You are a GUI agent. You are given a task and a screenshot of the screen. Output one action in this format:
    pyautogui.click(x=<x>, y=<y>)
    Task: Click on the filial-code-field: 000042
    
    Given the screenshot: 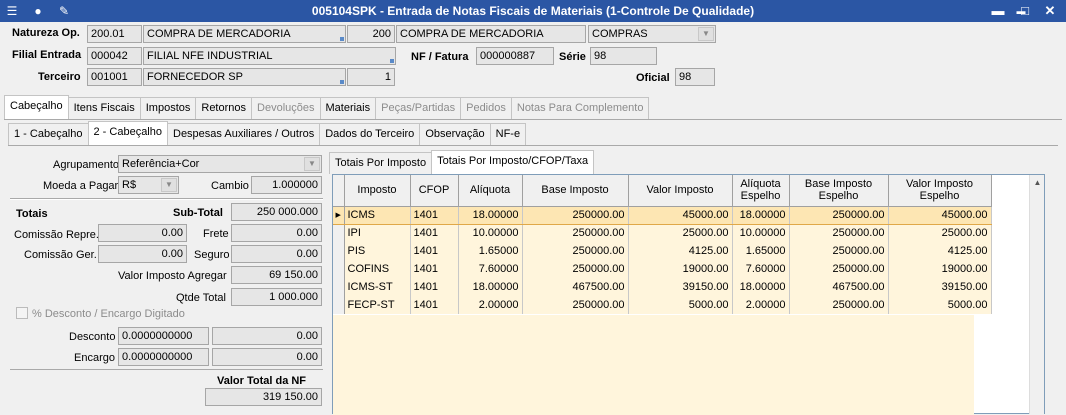 What is the action you would take?
    pyautogui.click(x=114, y=56)
    